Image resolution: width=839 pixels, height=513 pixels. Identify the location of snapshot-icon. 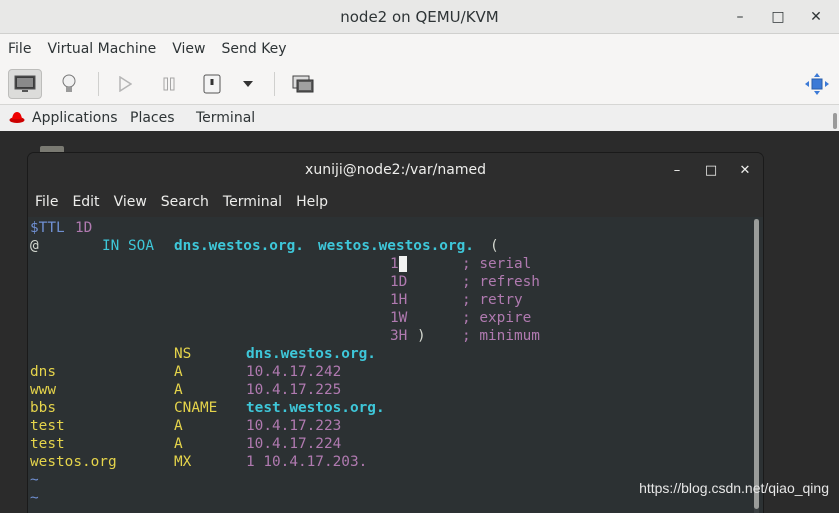
(303, 84).